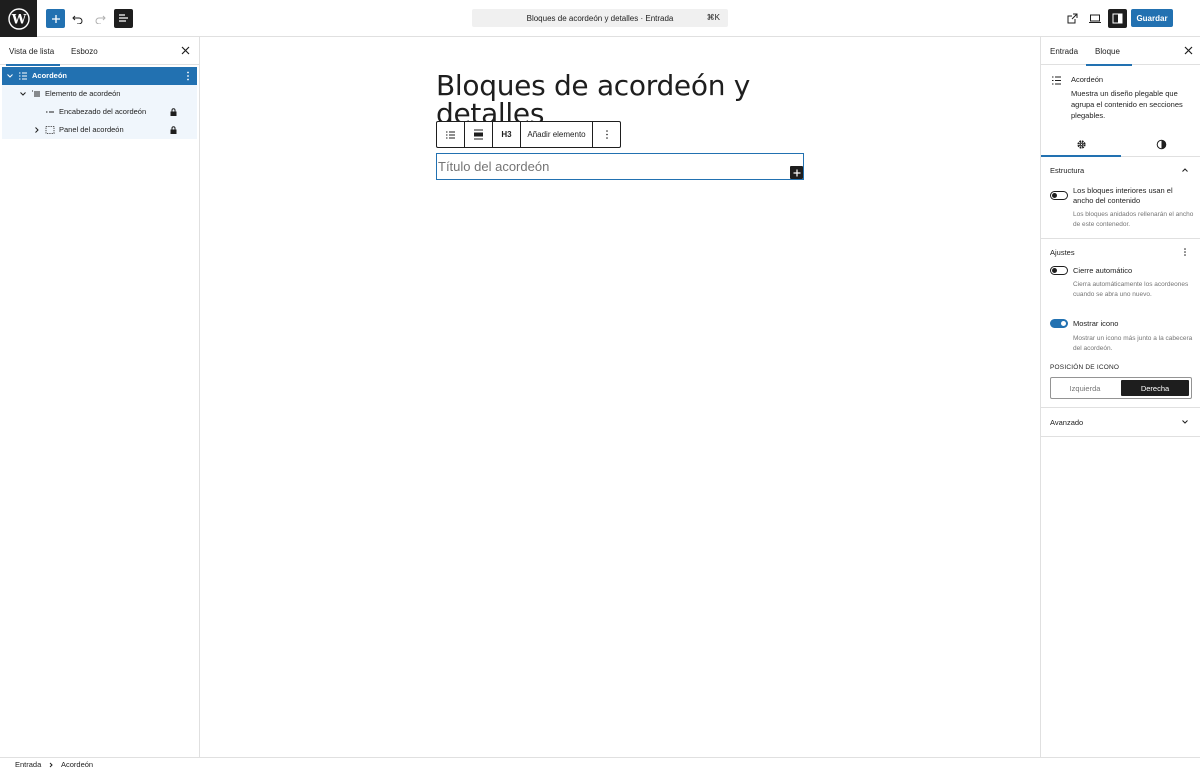 This screenshot has height=771, width=1200. What do you see at coordinates (557, 134) in the screenshot?
I see `add-item-button: Añadir elemento` at bounding box center [557, 134].